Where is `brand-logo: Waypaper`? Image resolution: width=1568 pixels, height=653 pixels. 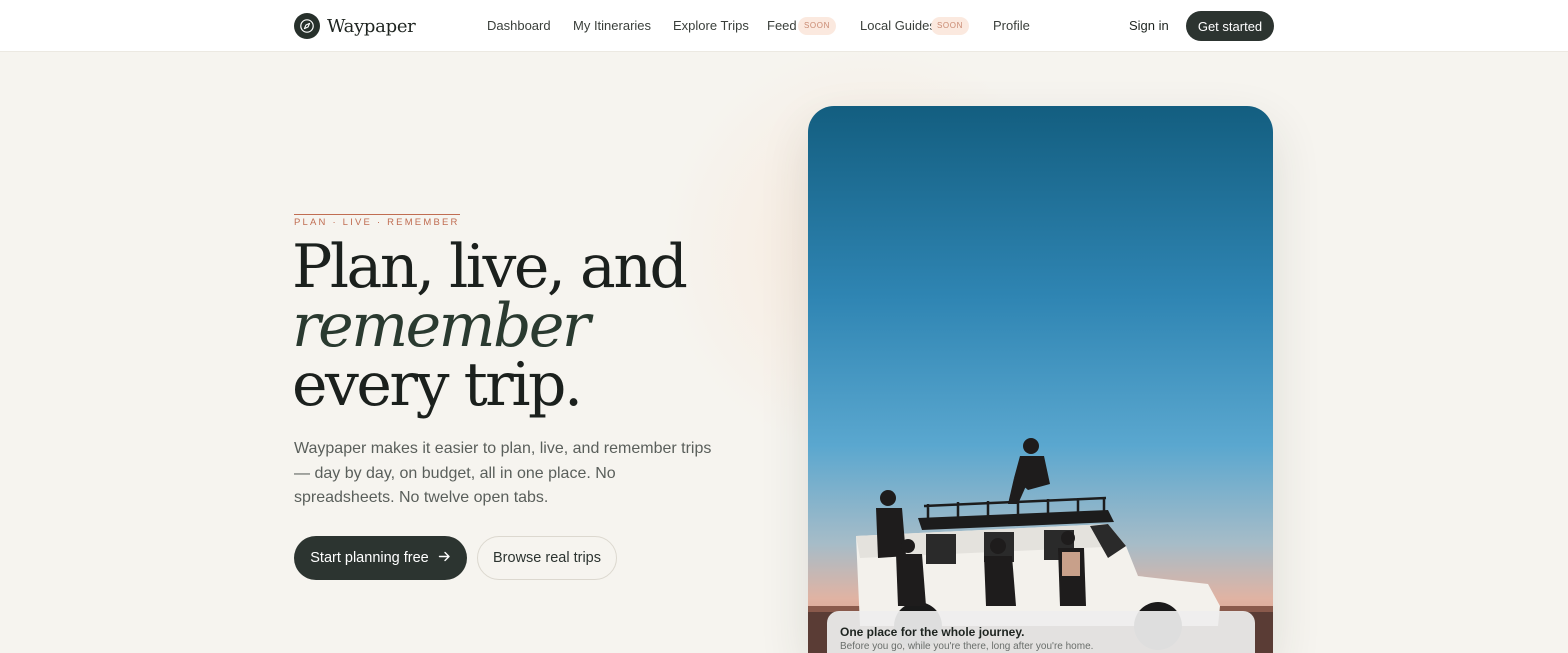
brand-logo: Waypaper is located at coordinates (355, 26).